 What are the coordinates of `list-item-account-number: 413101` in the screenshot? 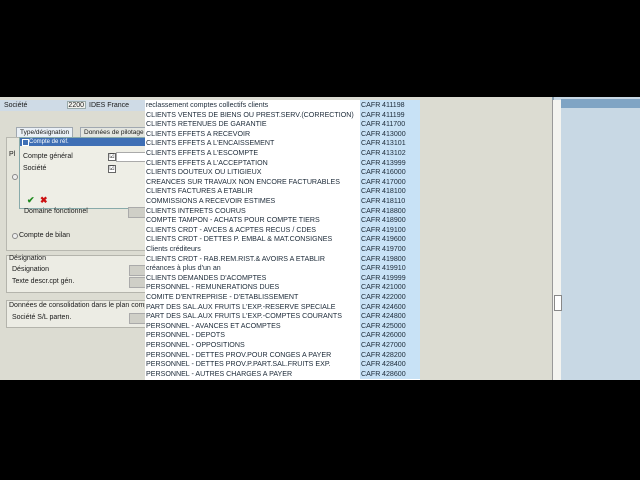 It's located at (394, 143).